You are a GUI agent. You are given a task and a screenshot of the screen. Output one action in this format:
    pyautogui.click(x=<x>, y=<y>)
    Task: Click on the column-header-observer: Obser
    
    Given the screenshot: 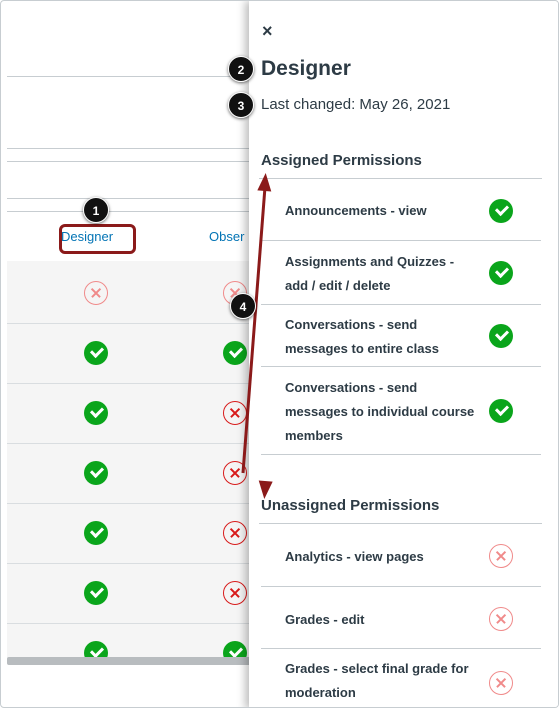 What is the action you would take?
    pyautogui.click(x=226, y=236)
    